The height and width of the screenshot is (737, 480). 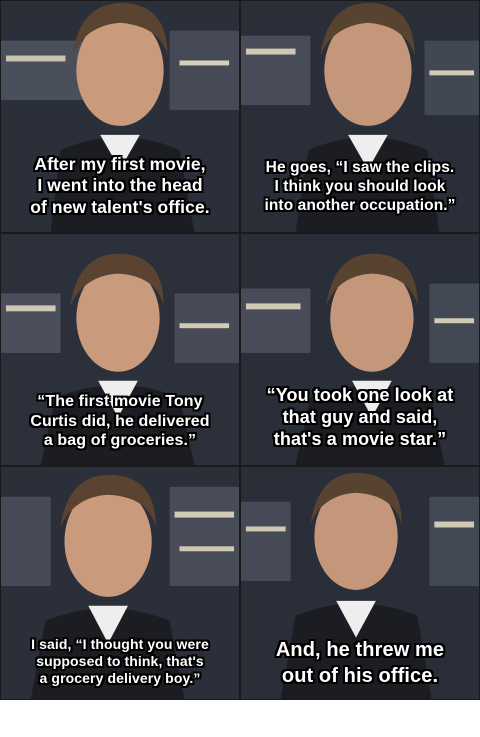 I want to click on caption-line: He goes, “I saw the clips., so click(x=360, y=168).